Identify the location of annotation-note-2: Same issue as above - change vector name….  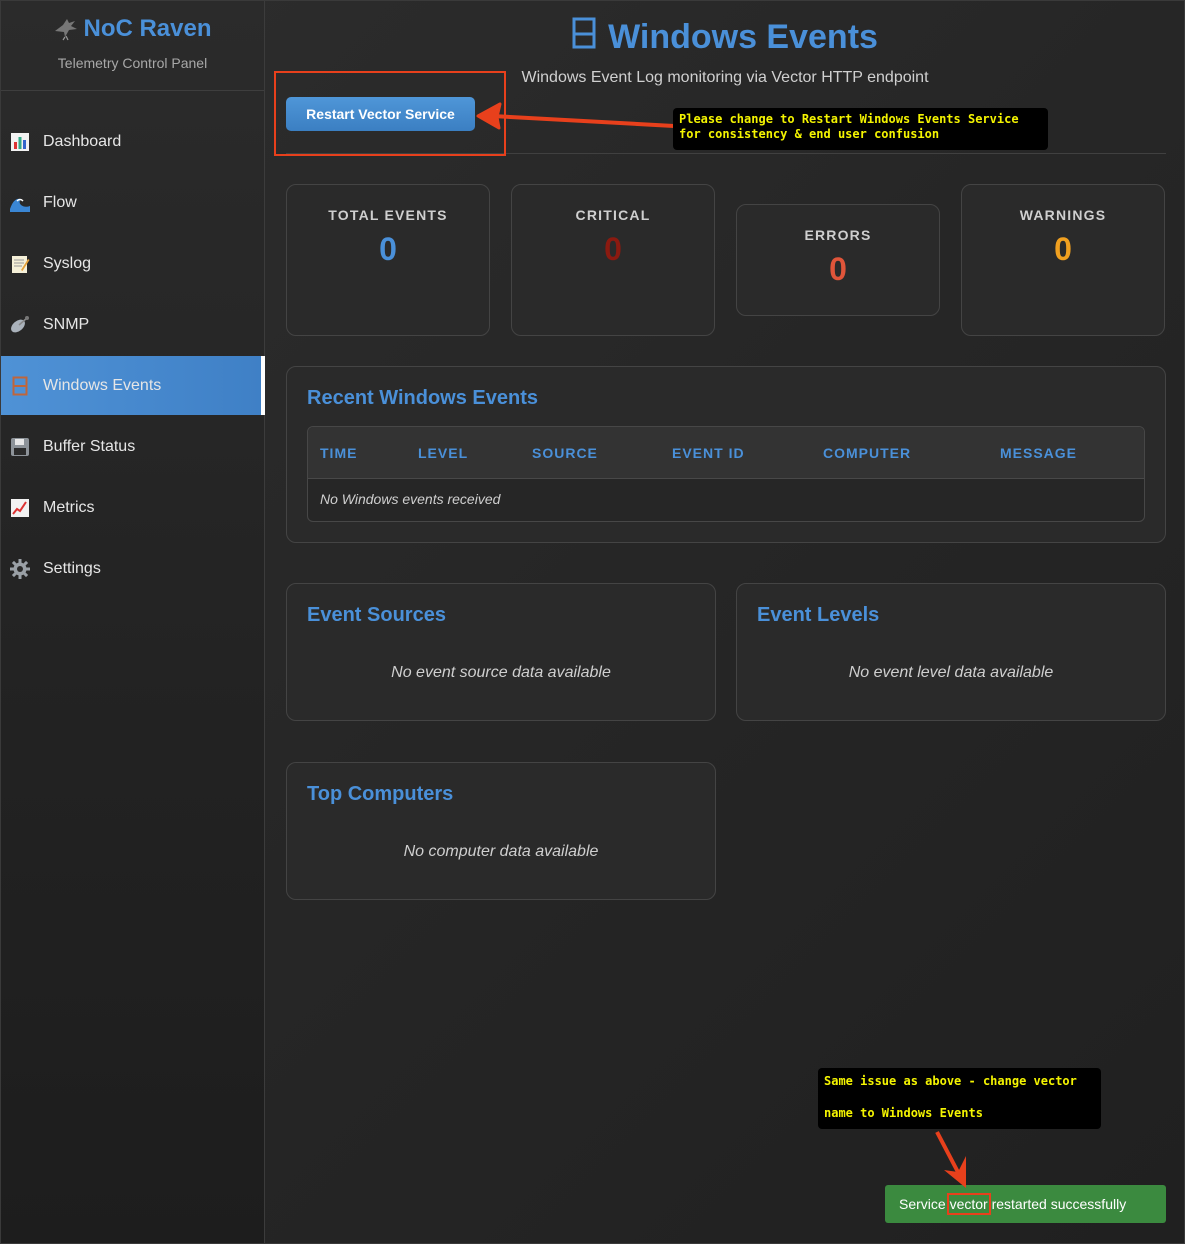
(959, 1098).